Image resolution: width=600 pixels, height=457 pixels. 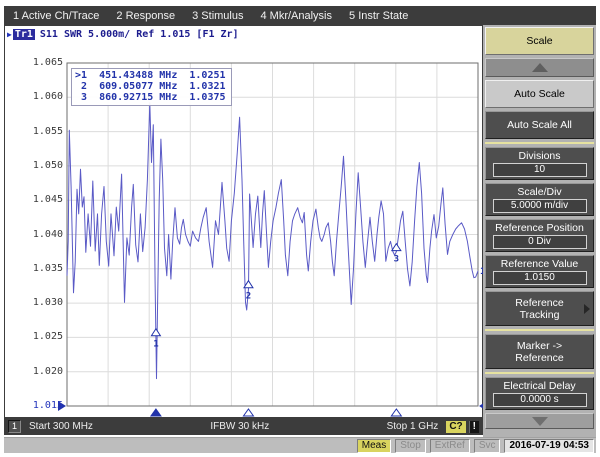 I want to click on start-frequency-label: Start 300 MHz, so click(x=61, y=426).